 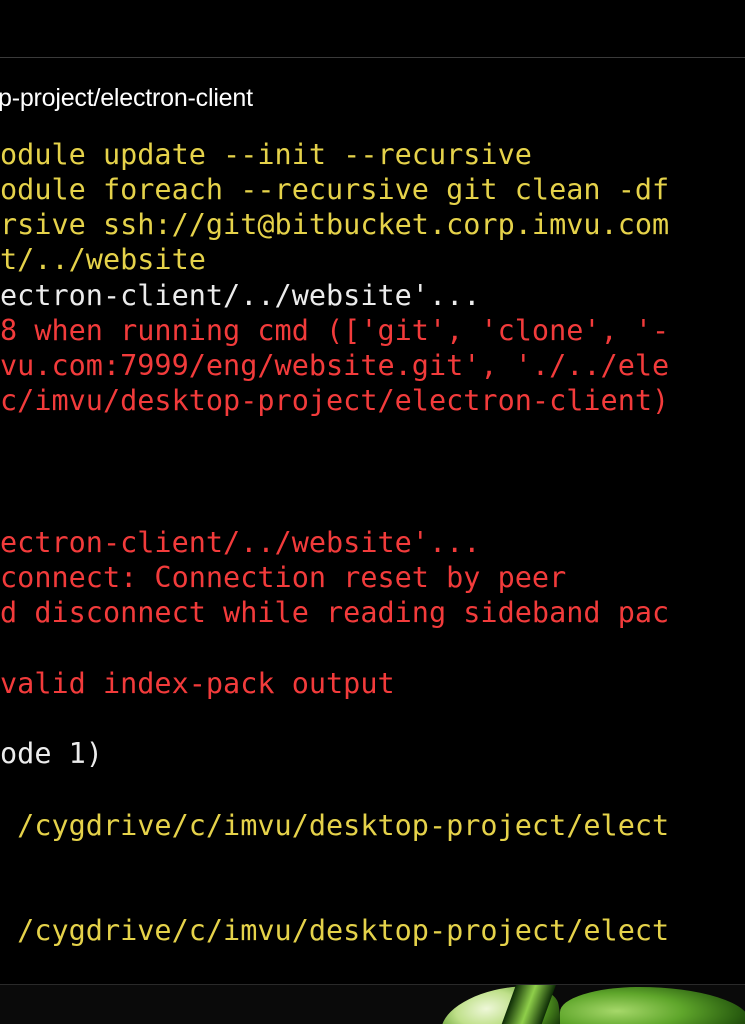 What do you see at coordinates (335, 612) in the screenshot?
I see `terminal-line: d disconnect while reading sideband pac` at bounding box center [335, 612].